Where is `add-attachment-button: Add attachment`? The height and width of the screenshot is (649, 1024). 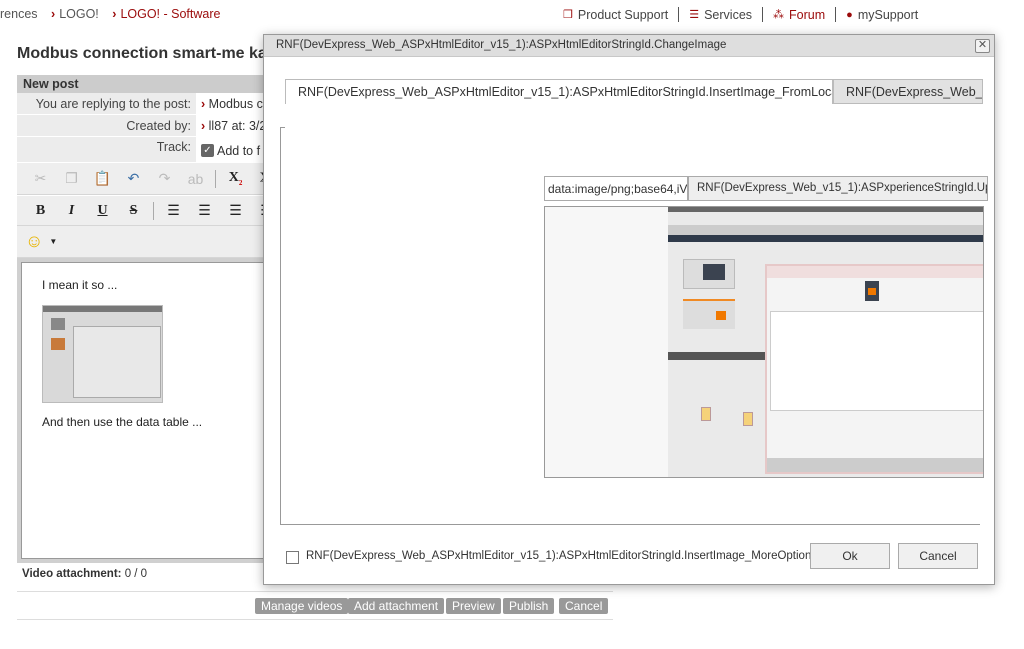 add-attachment-button: Add attachment is located at coordinates (396, 606).